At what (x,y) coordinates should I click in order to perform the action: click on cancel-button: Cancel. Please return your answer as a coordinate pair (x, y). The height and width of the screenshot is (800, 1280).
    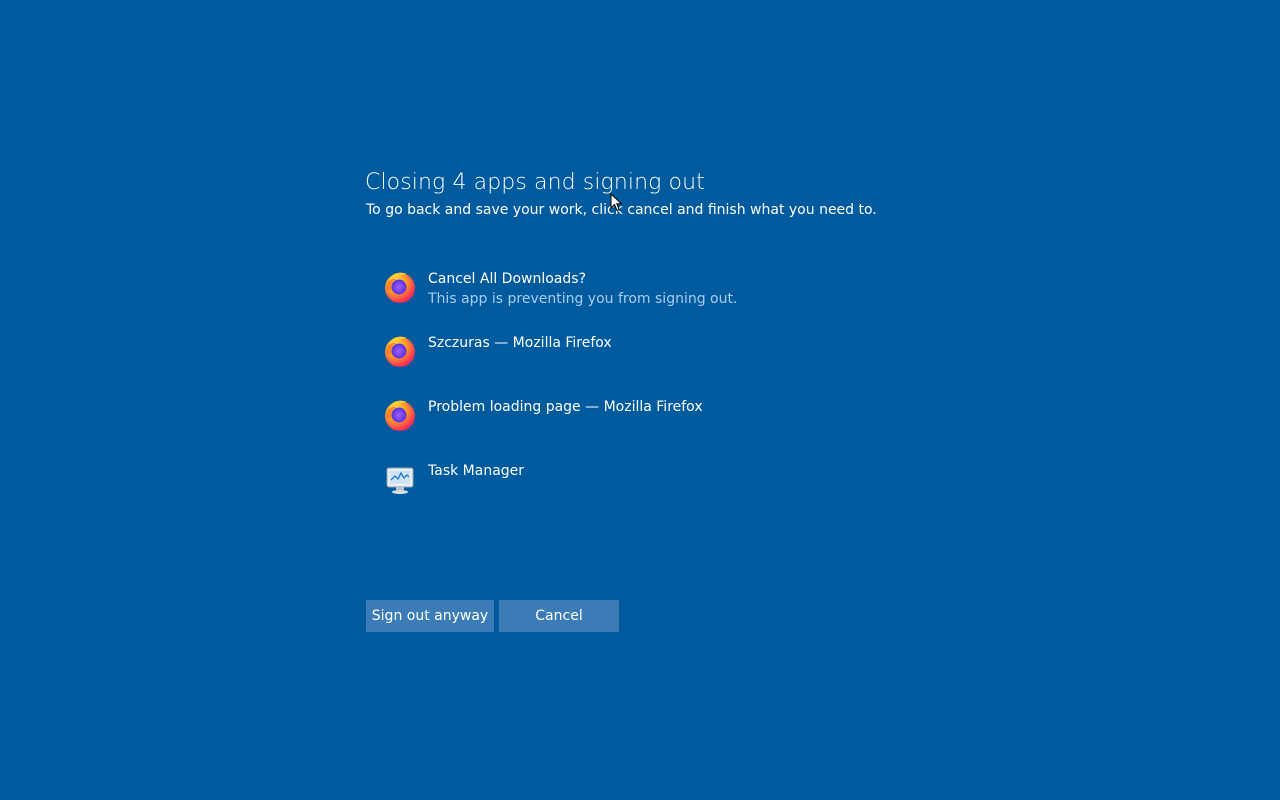
    Looking at the image, I should click on (559, 616).